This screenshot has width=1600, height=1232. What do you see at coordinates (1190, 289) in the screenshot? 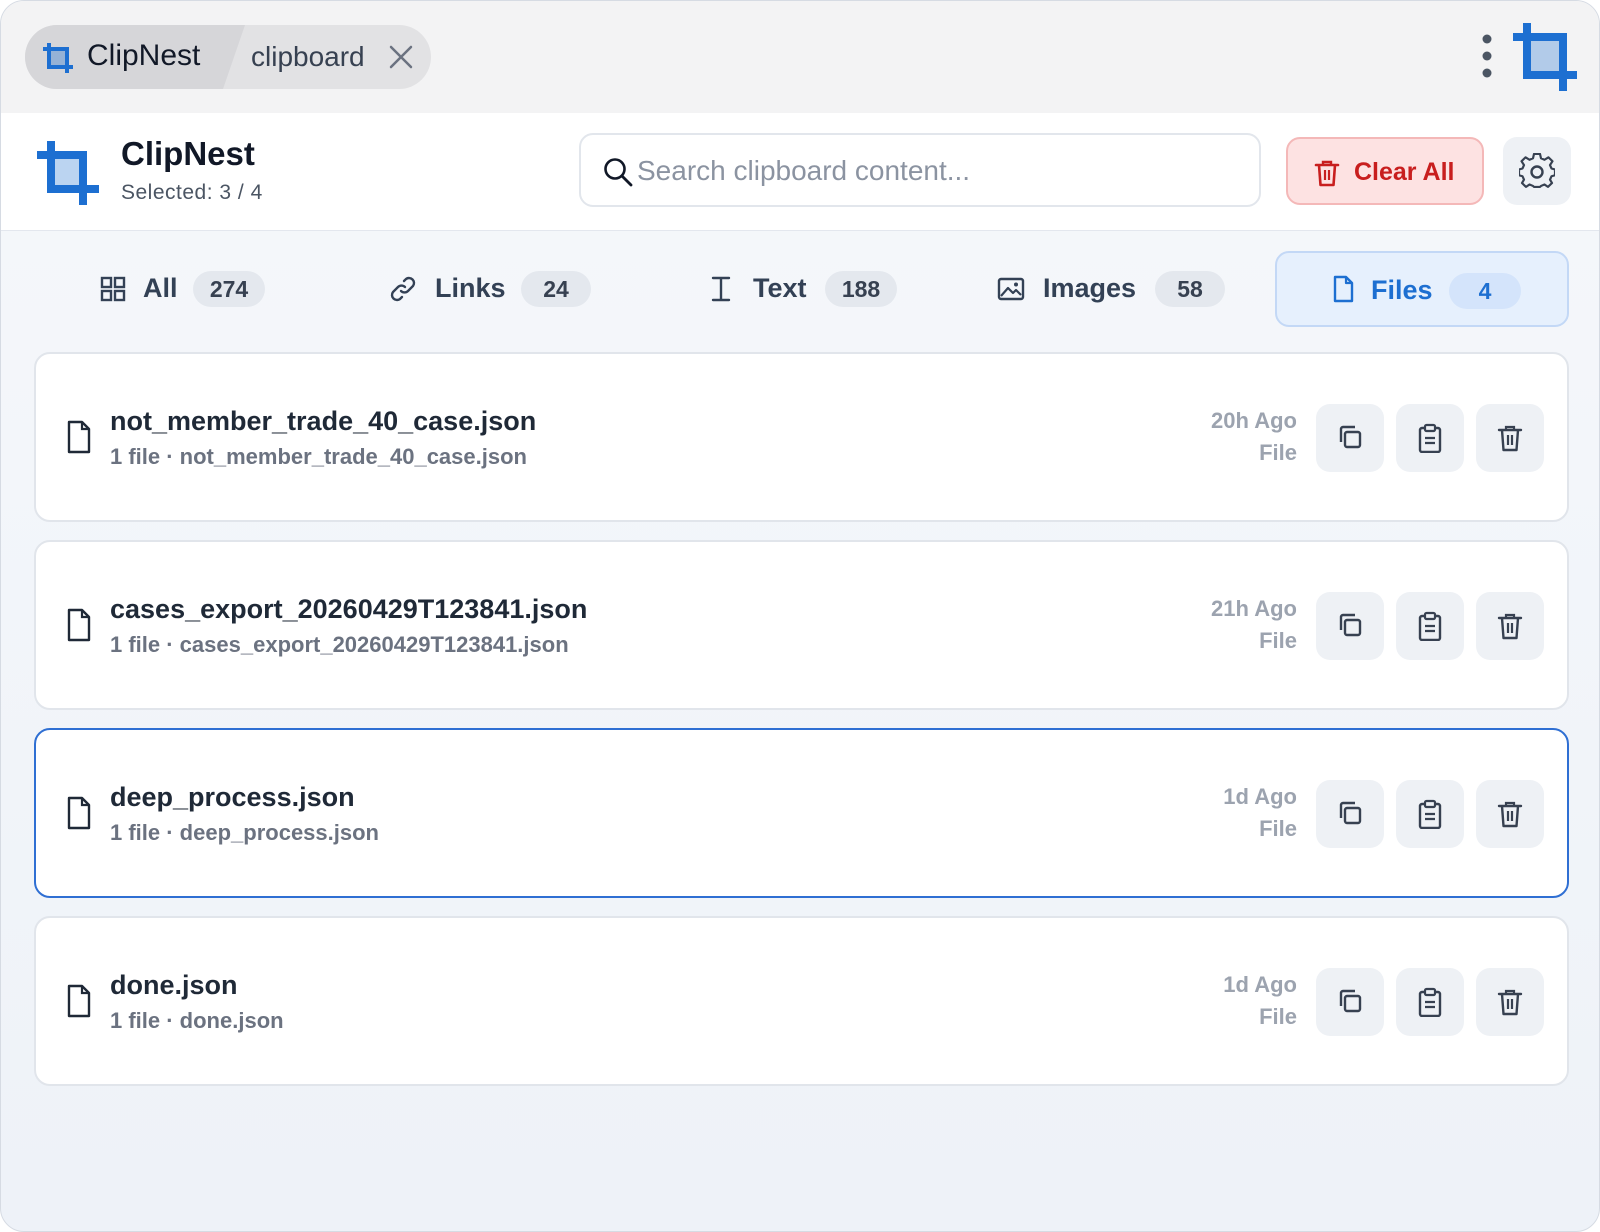
I see `tab-count-badge: 58` at bounding box center [1190, 289].